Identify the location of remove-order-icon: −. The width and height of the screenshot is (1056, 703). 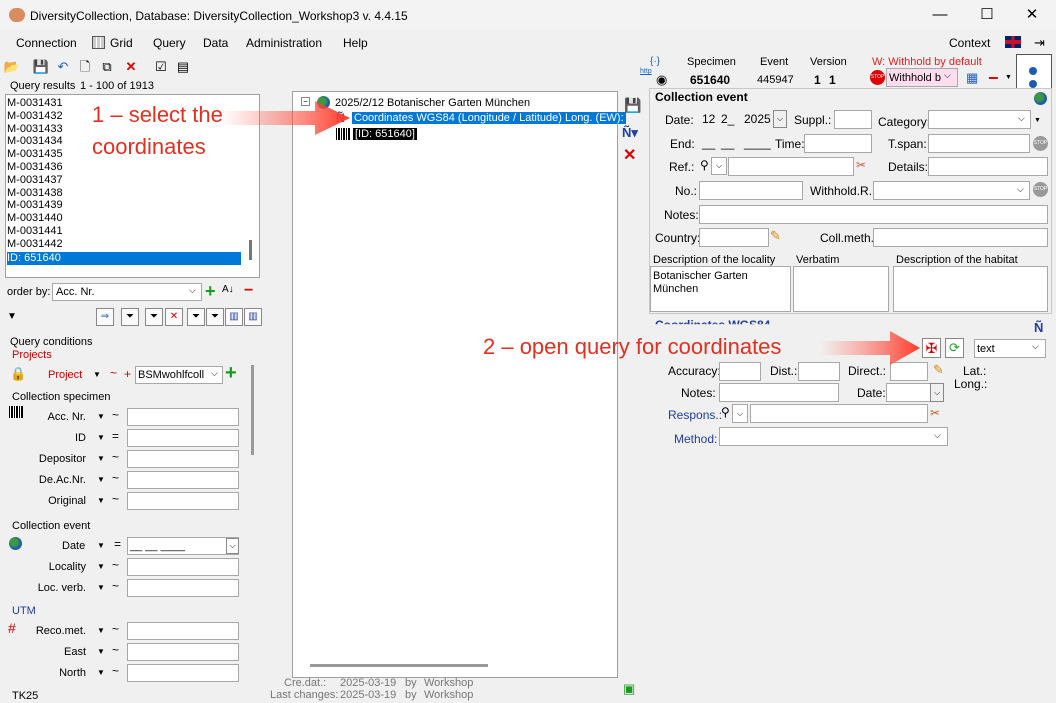
(248, 291).